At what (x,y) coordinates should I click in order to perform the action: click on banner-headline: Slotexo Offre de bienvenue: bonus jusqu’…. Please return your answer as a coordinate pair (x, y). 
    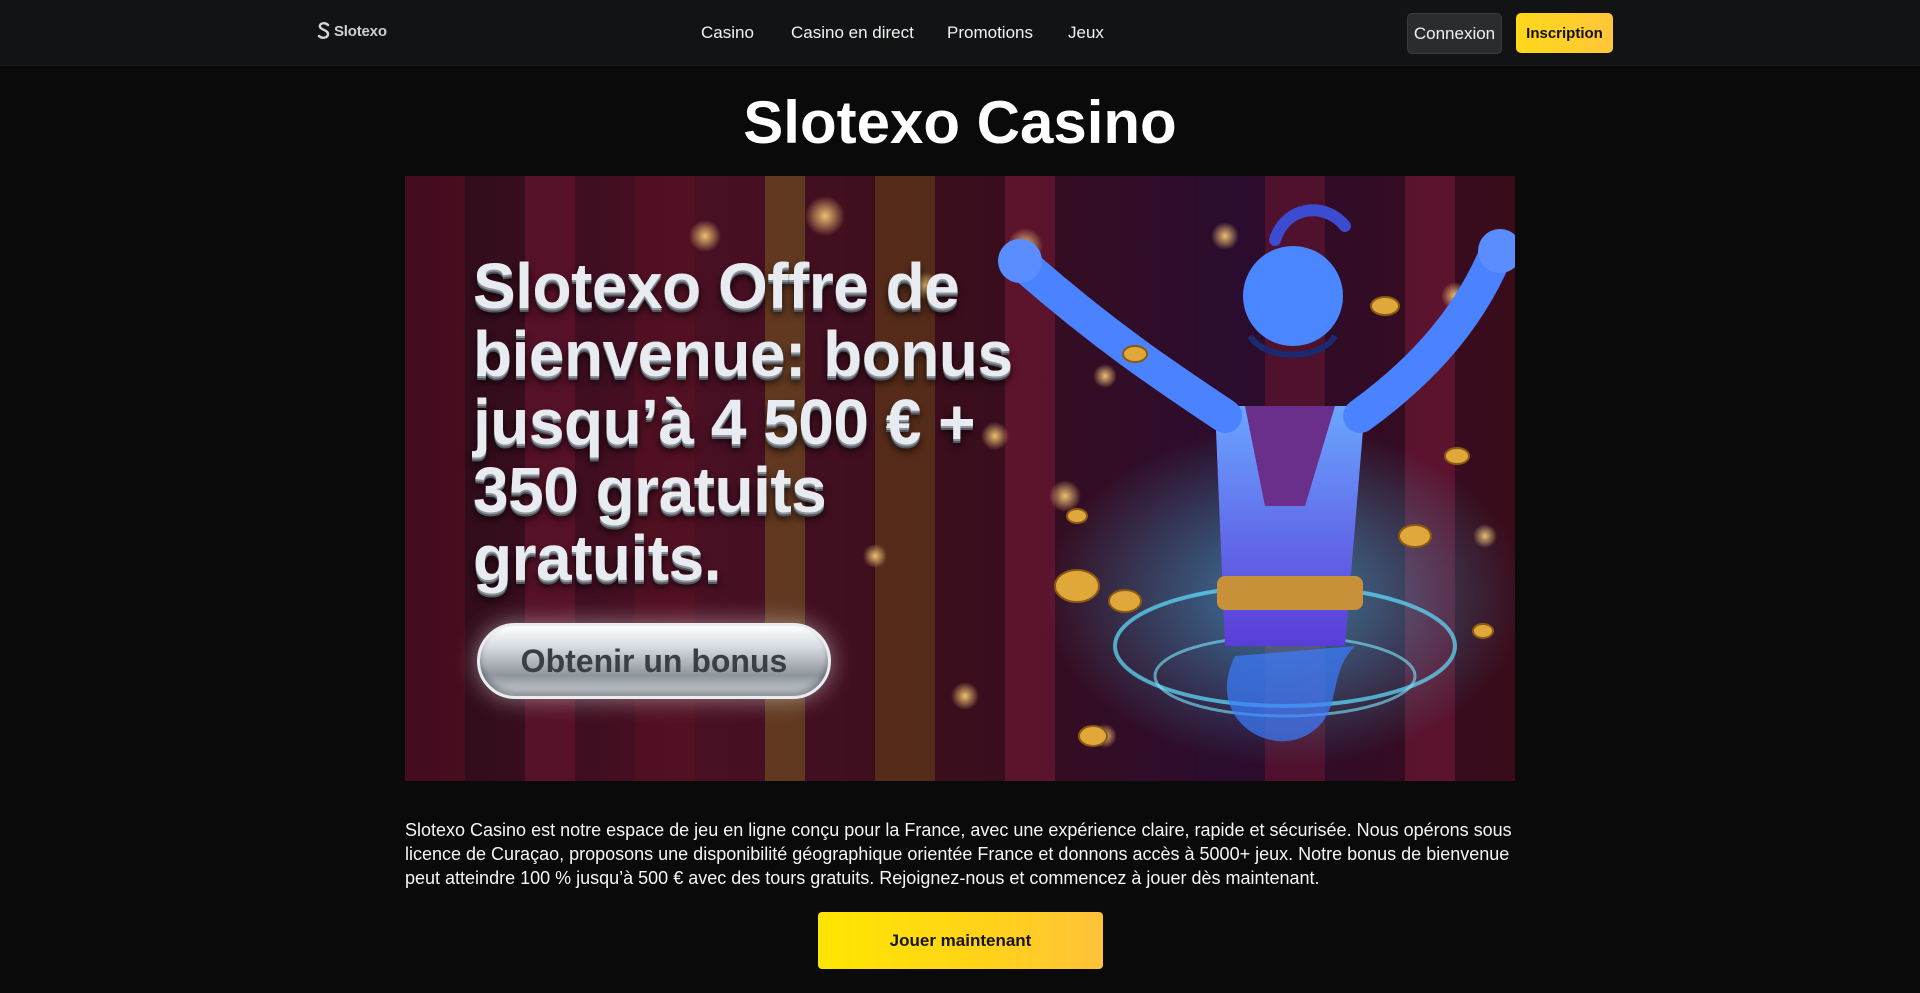
    Looking at the image, I should click on (743, 422).